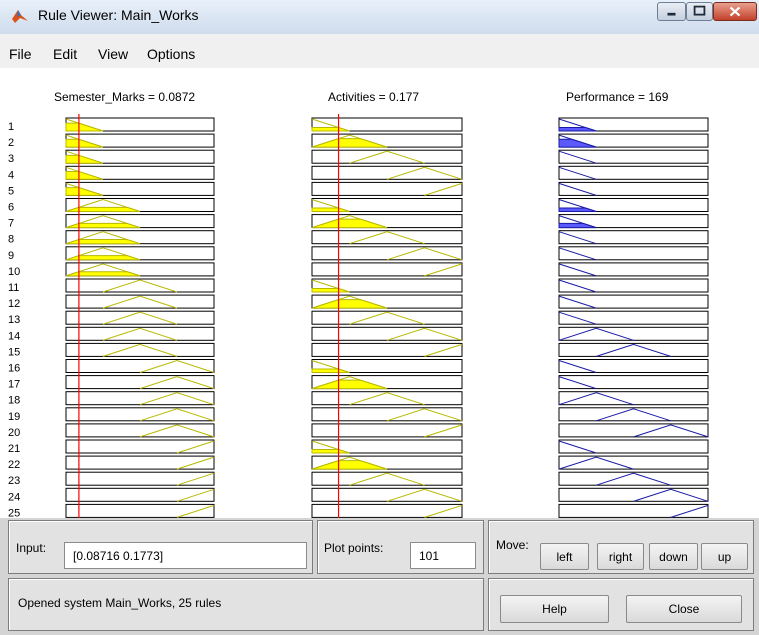 This screenshot has height=635, width=759. Describe the element at coordinates (379, 17) in the screenshot. I see `title-bar: Rule Viewer: Main_Works` at that location.